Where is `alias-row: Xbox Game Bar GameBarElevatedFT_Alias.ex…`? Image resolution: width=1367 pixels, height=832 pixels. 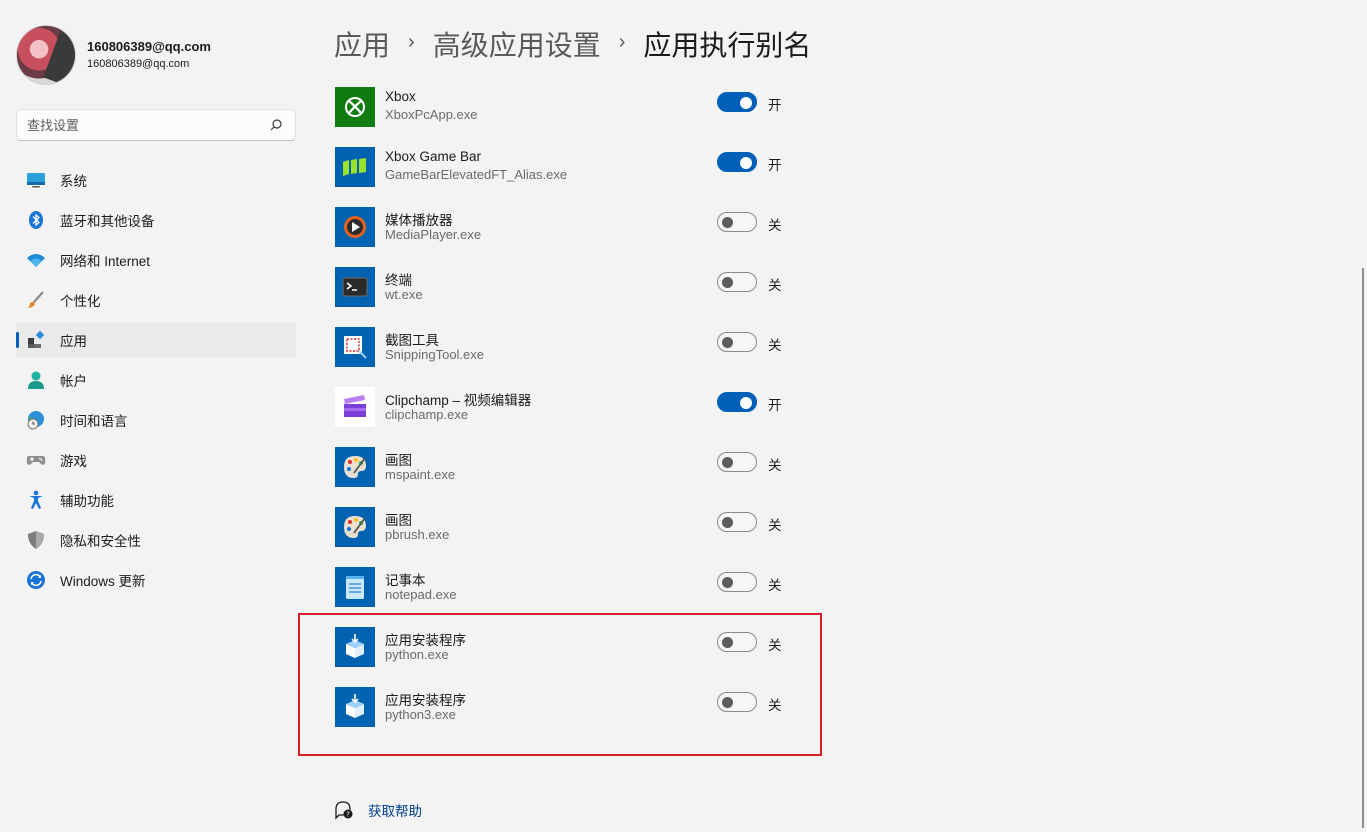 alias-row: Xbox Game Bar GameBarElevatedFT_Alias.ex… is located at coordinates (569, 171).